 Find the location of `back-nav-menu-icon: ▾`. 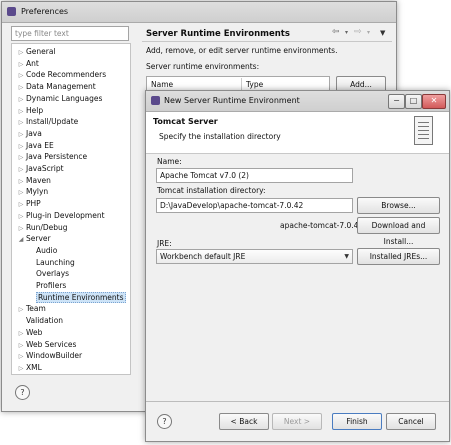

back-nav-menu-icon: ▾ is located at coordinates (348, 32).